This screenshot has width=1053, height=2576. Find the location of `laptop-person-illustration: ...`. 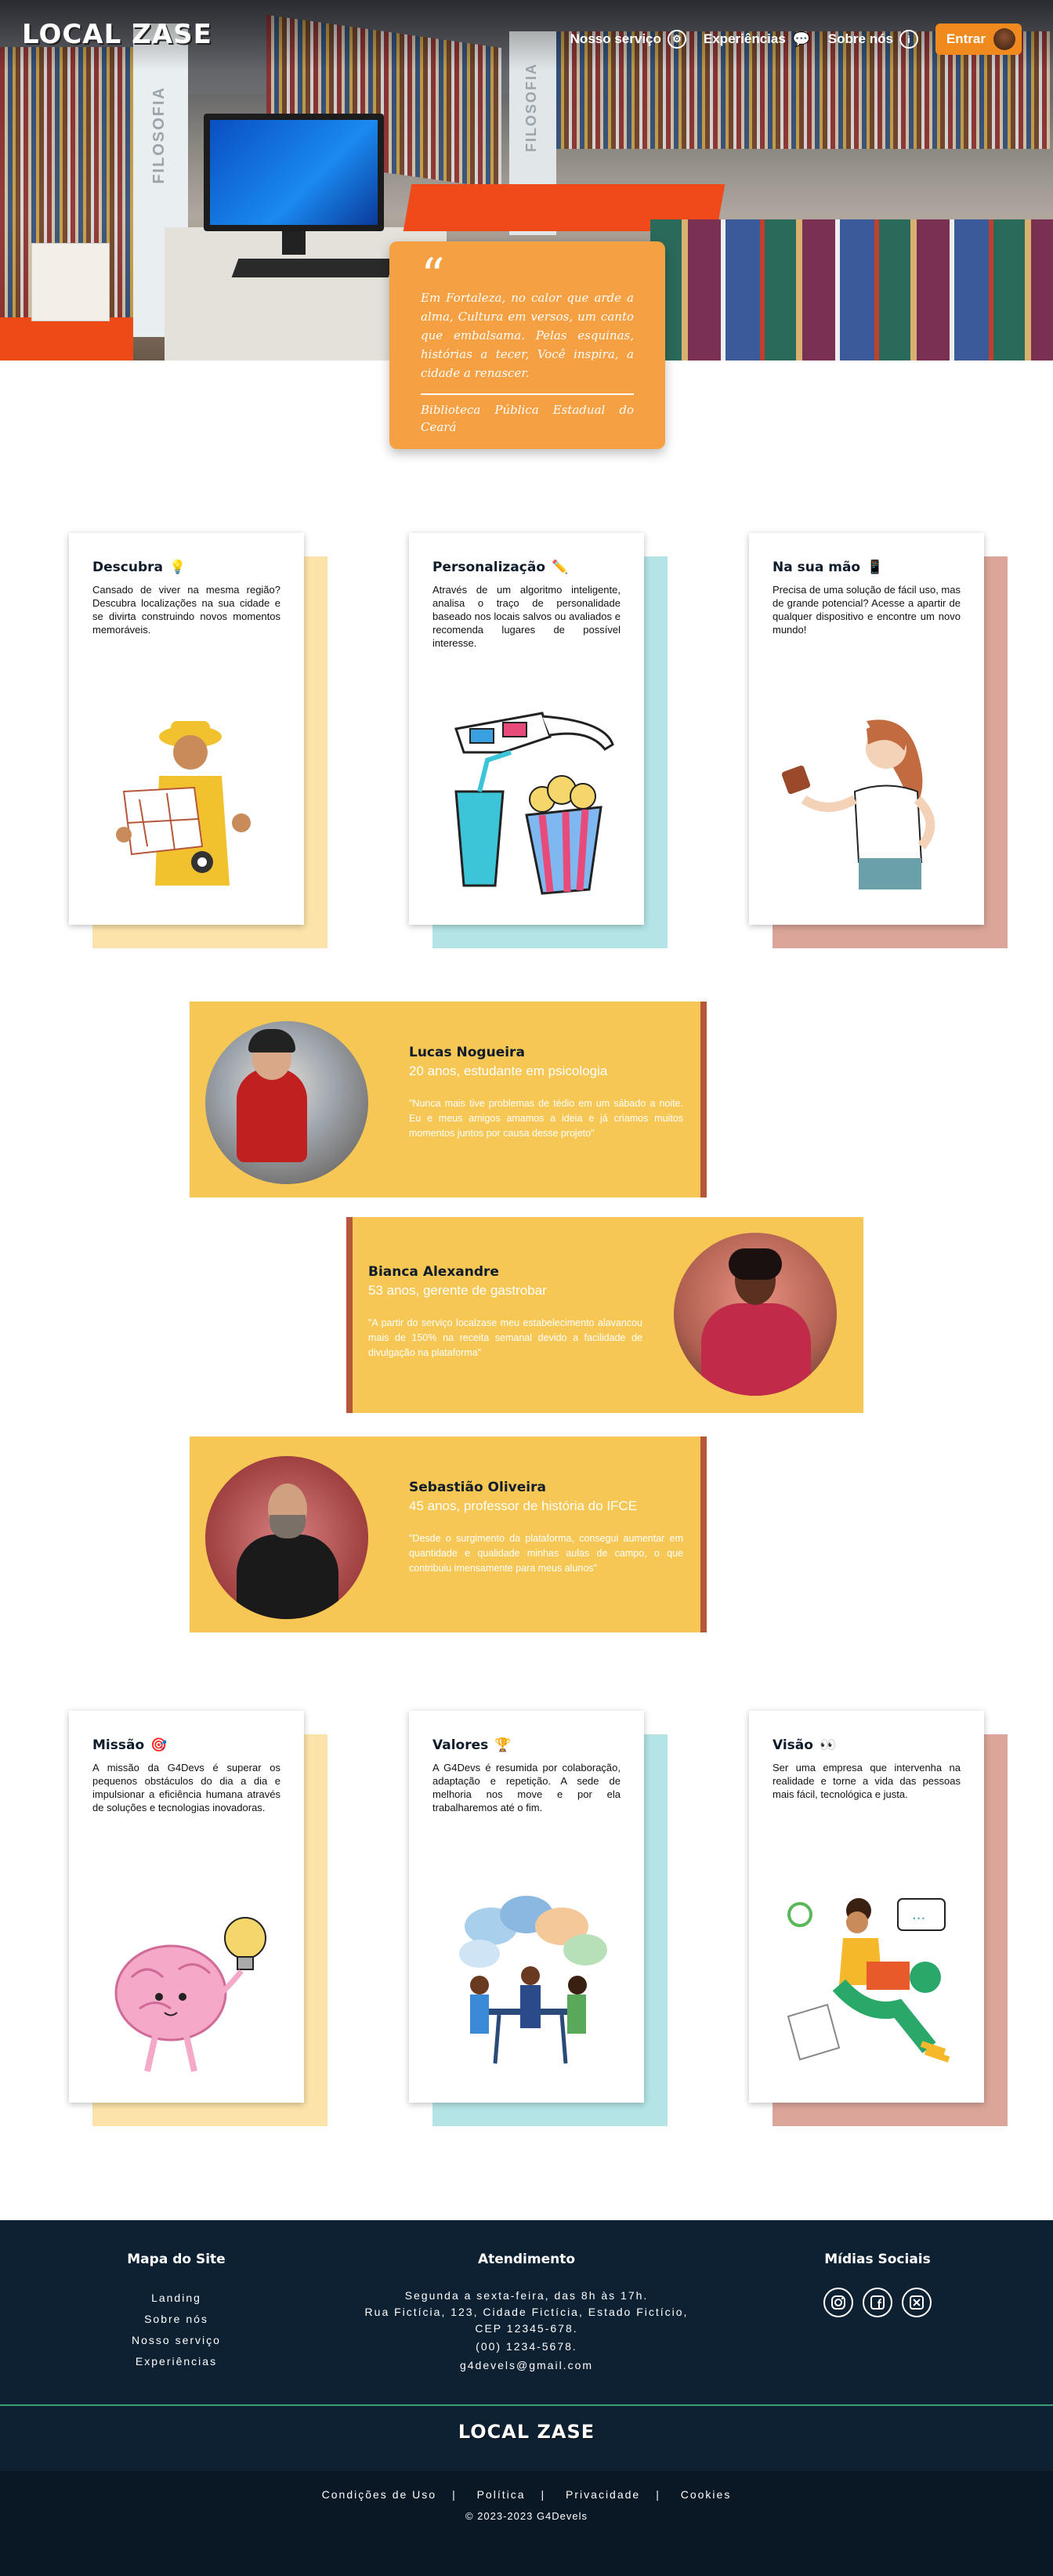

laptop-person-illustration: ... is located at coordinates (869, 1980).